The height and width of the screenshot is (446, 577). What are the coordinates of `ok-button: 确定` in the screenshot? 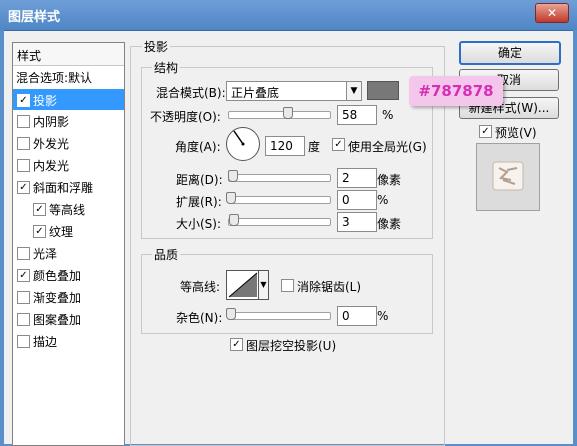 It's located at (510, 53).